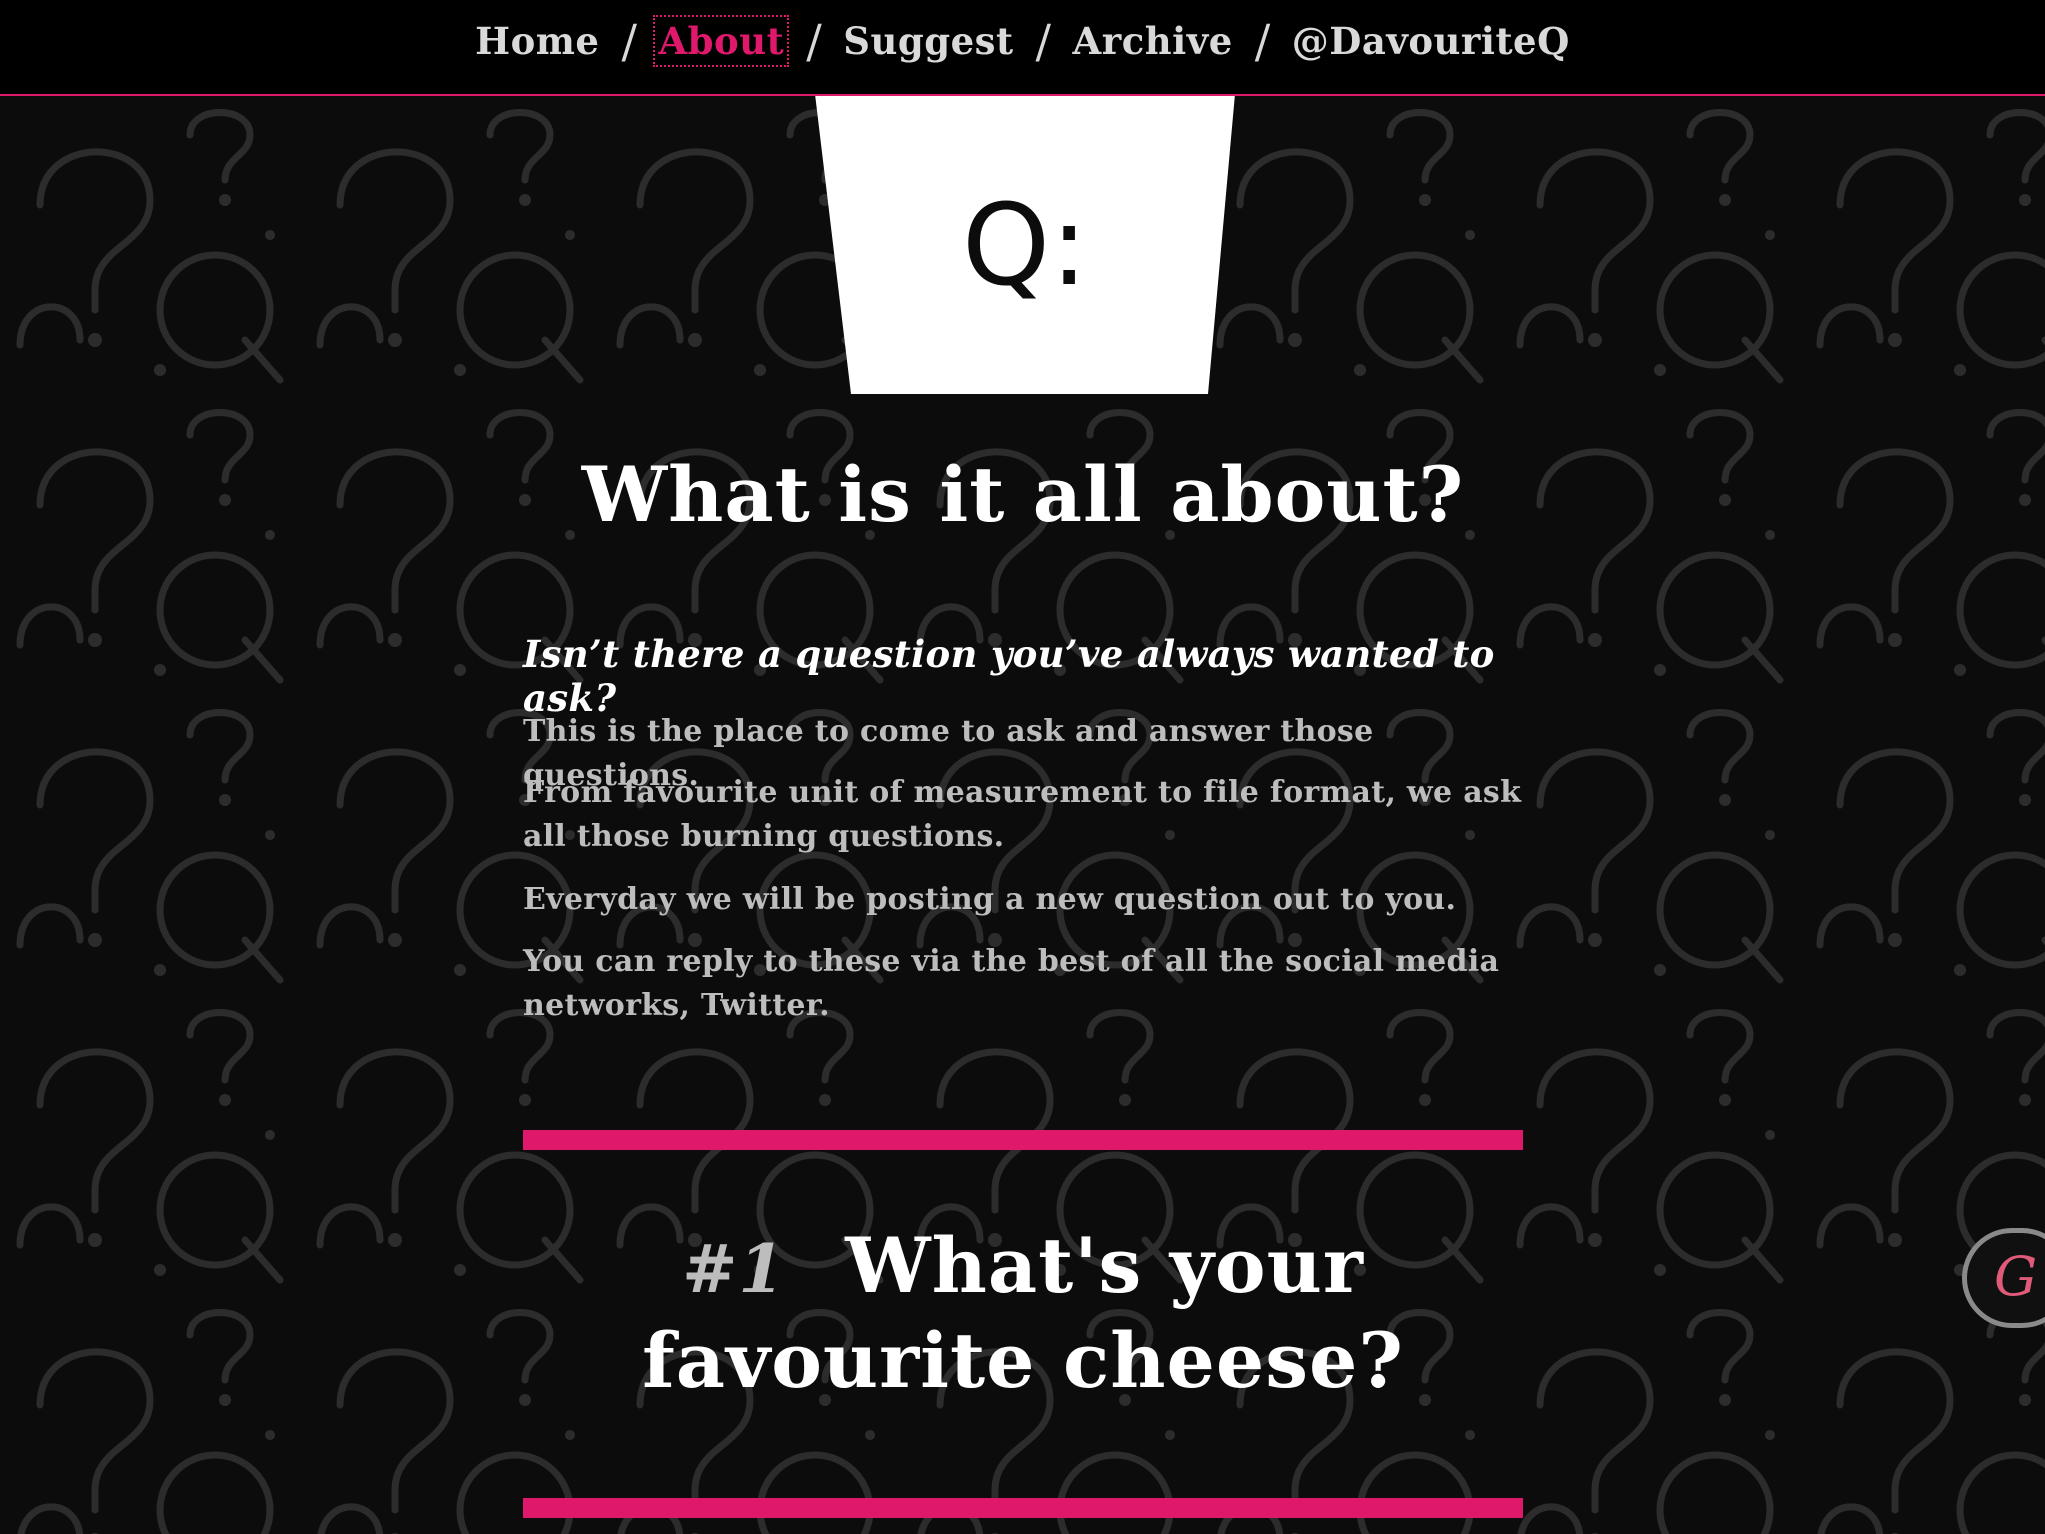 The height and width of the screenshot is (1534, 2045). I want to click on page-title: What is it all about?, so click(1023, 494).